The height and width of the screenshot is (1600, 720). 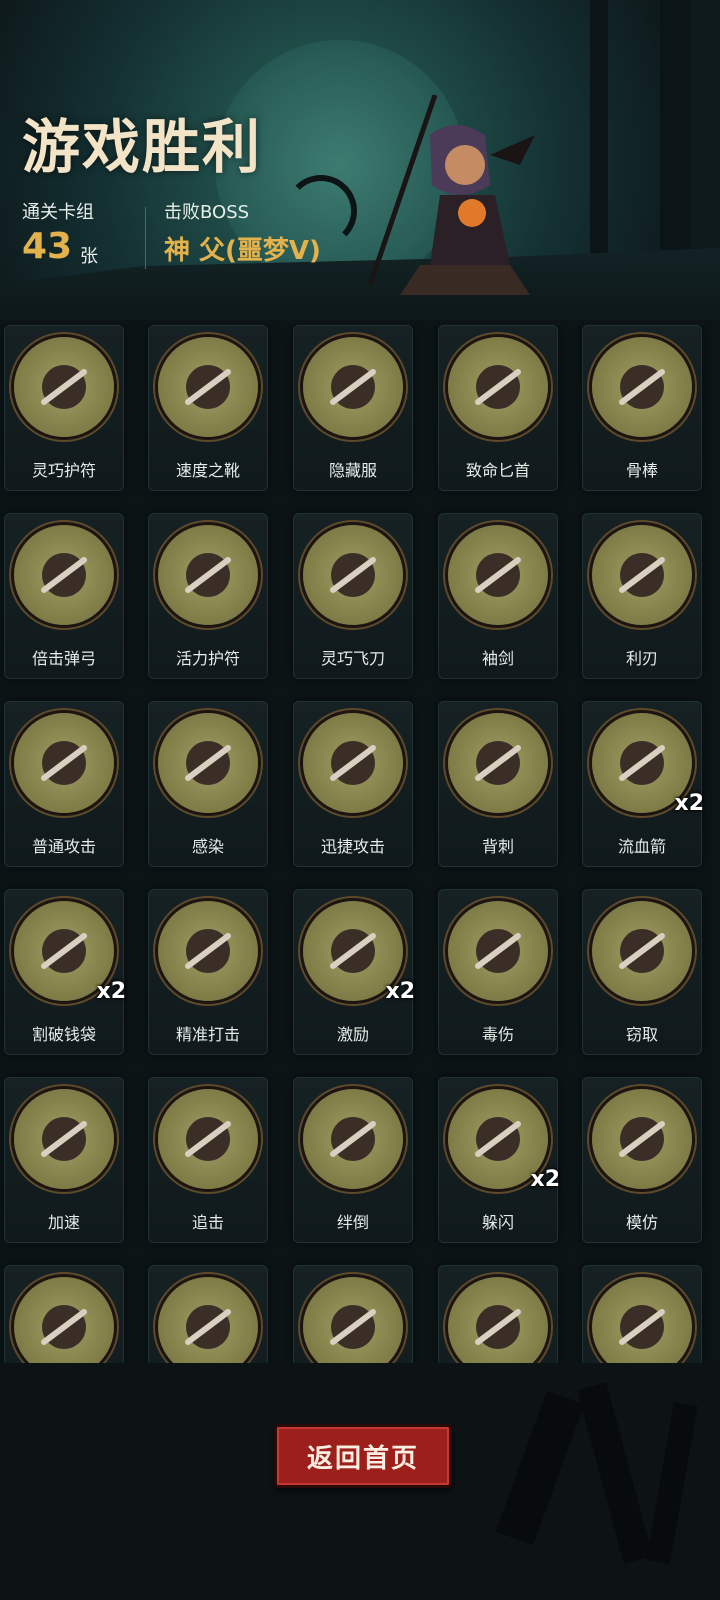 What do you see at coordinates (352, 470) in the screenshot?
I see `card-label: 隐藏服` at bounding box center [352, 470].